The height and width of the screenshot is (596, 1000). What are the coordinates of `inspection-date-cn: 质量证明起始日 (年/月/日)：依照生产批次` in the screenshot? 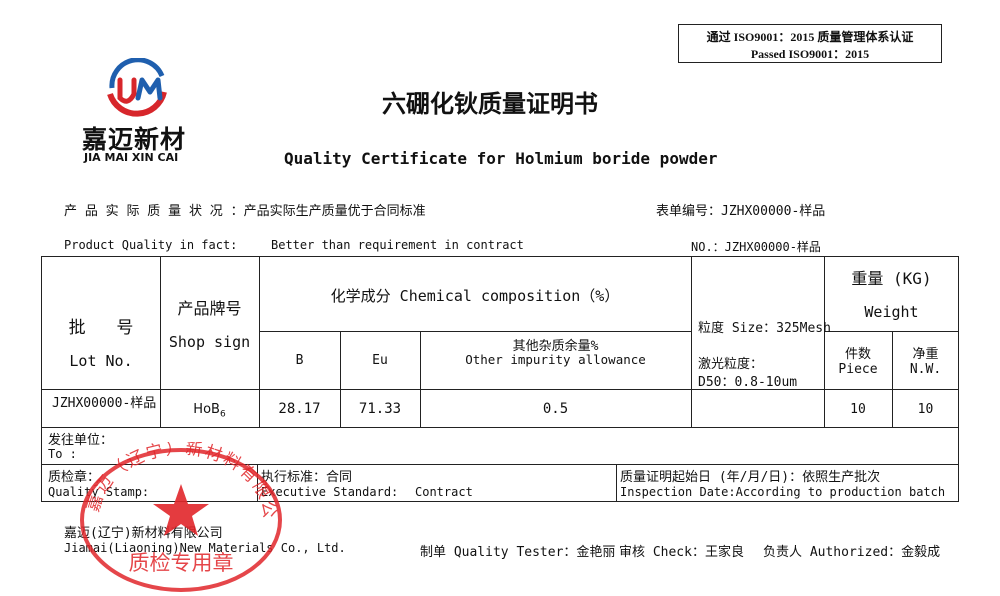 It's located at (750, 477).